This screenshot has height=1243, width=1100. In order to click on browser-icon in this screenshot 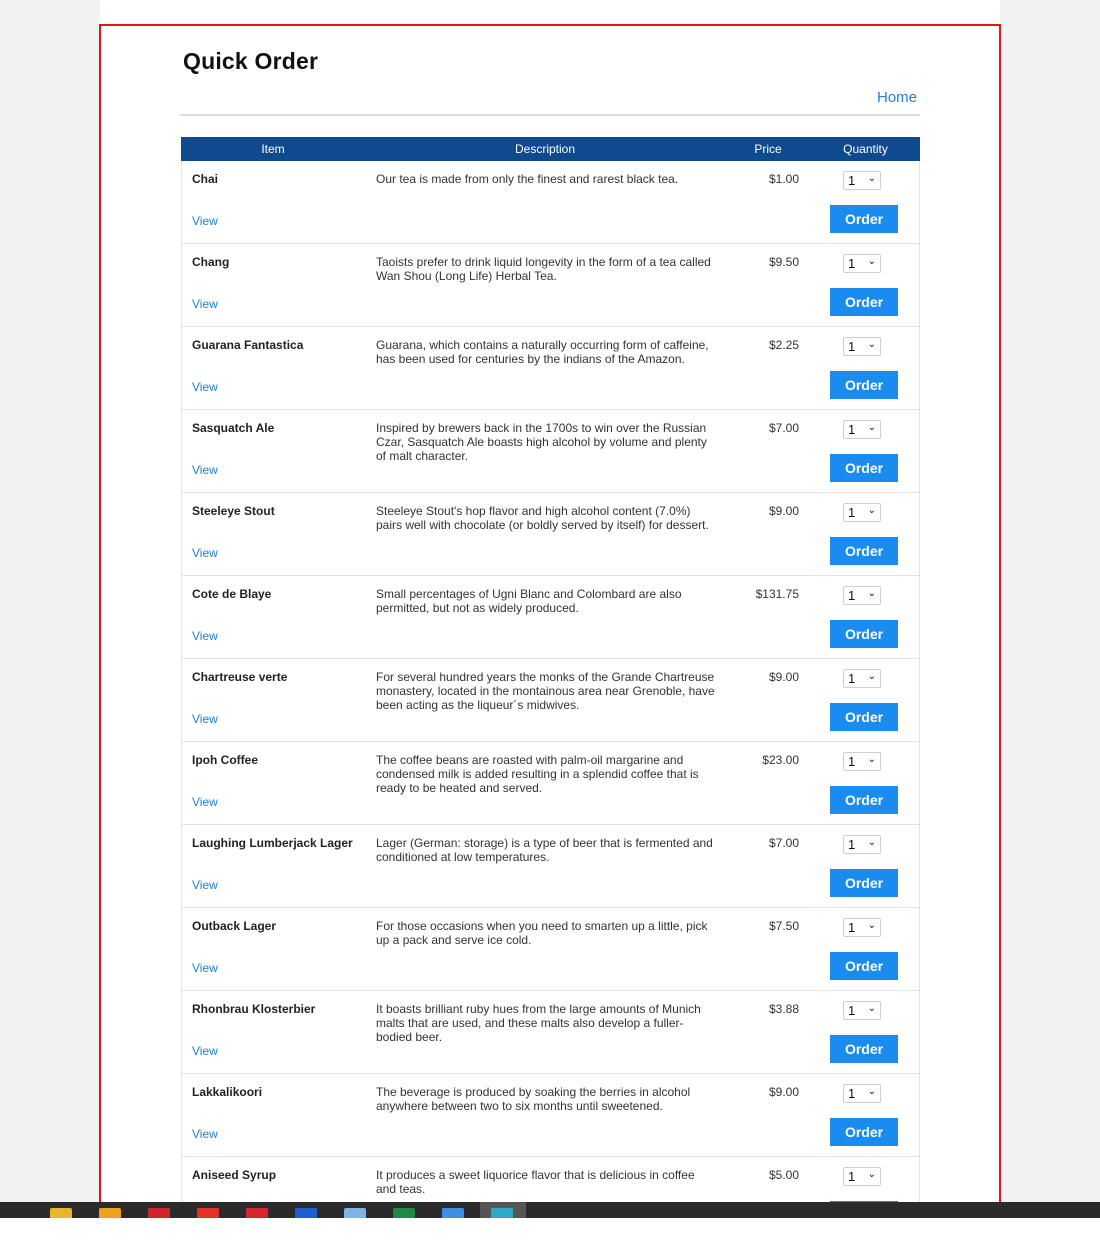, I will do `click(502, 1213)`.